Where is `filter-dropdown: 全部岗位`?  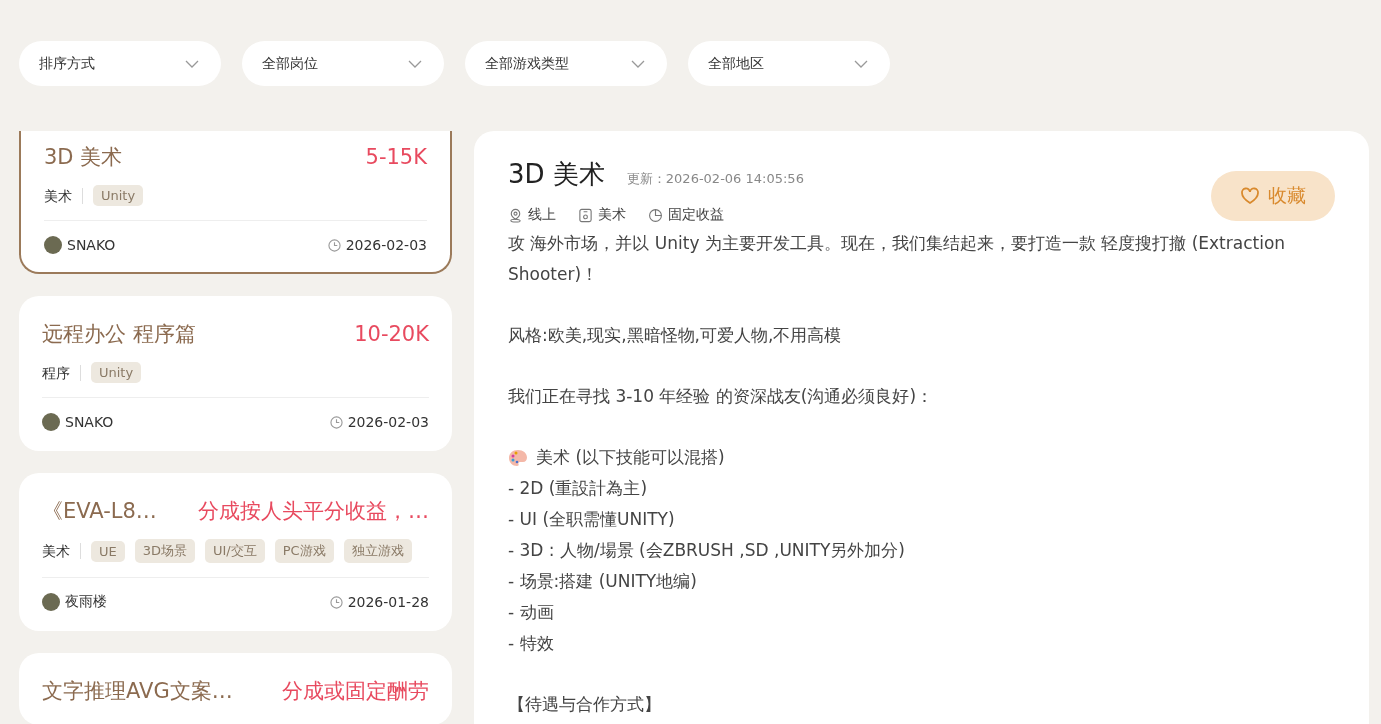 filter-dropdown: 全部岗位 is located at coordinates (343, 63).